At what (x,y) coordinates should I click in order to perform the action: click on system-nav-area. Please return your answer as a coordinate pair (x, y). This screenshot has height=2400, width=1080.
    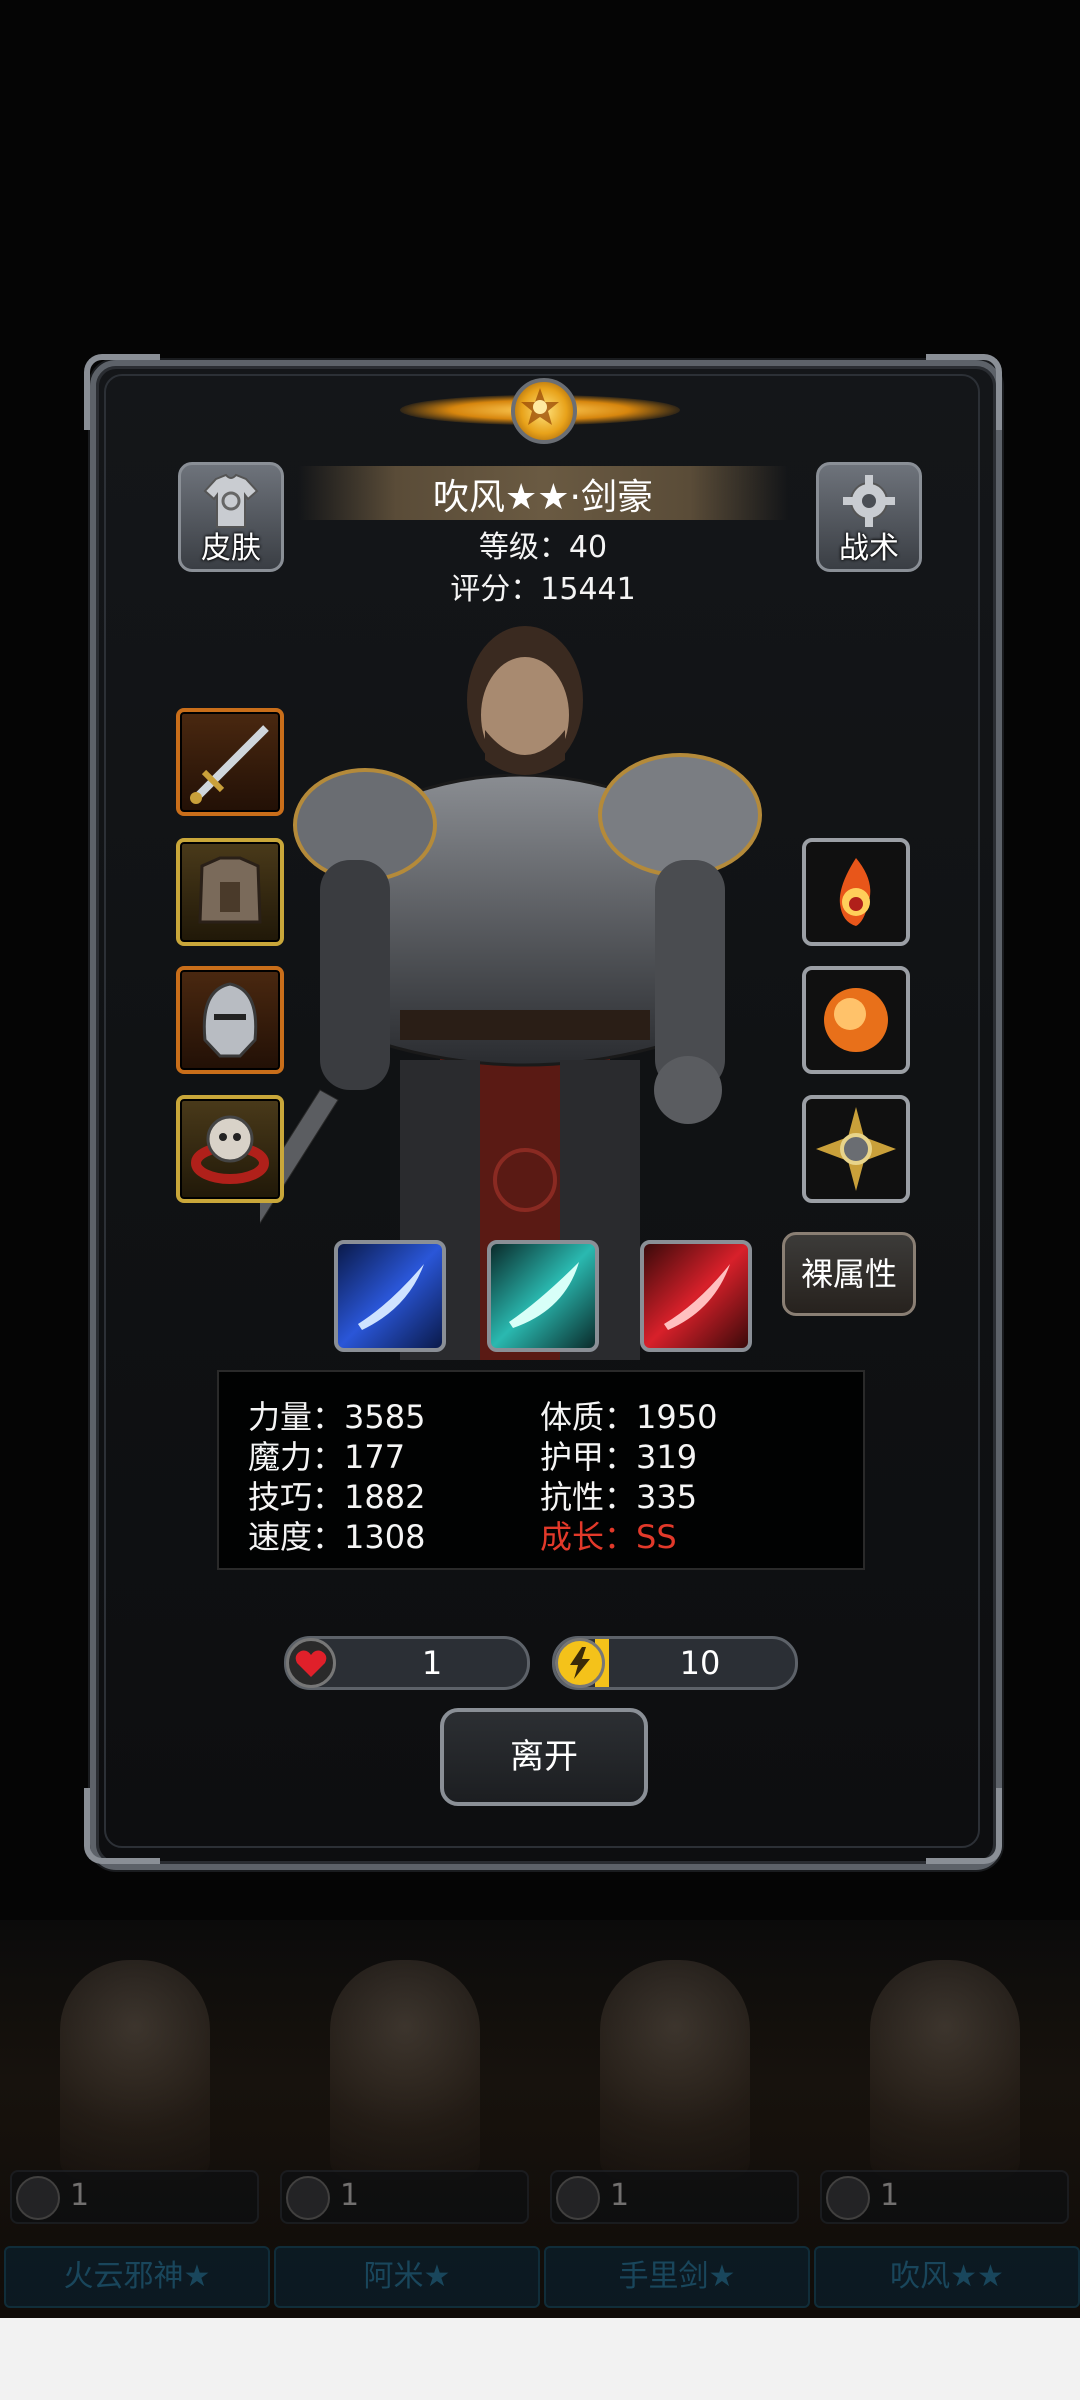
    Looking at the image, I should click on (540, 2359).